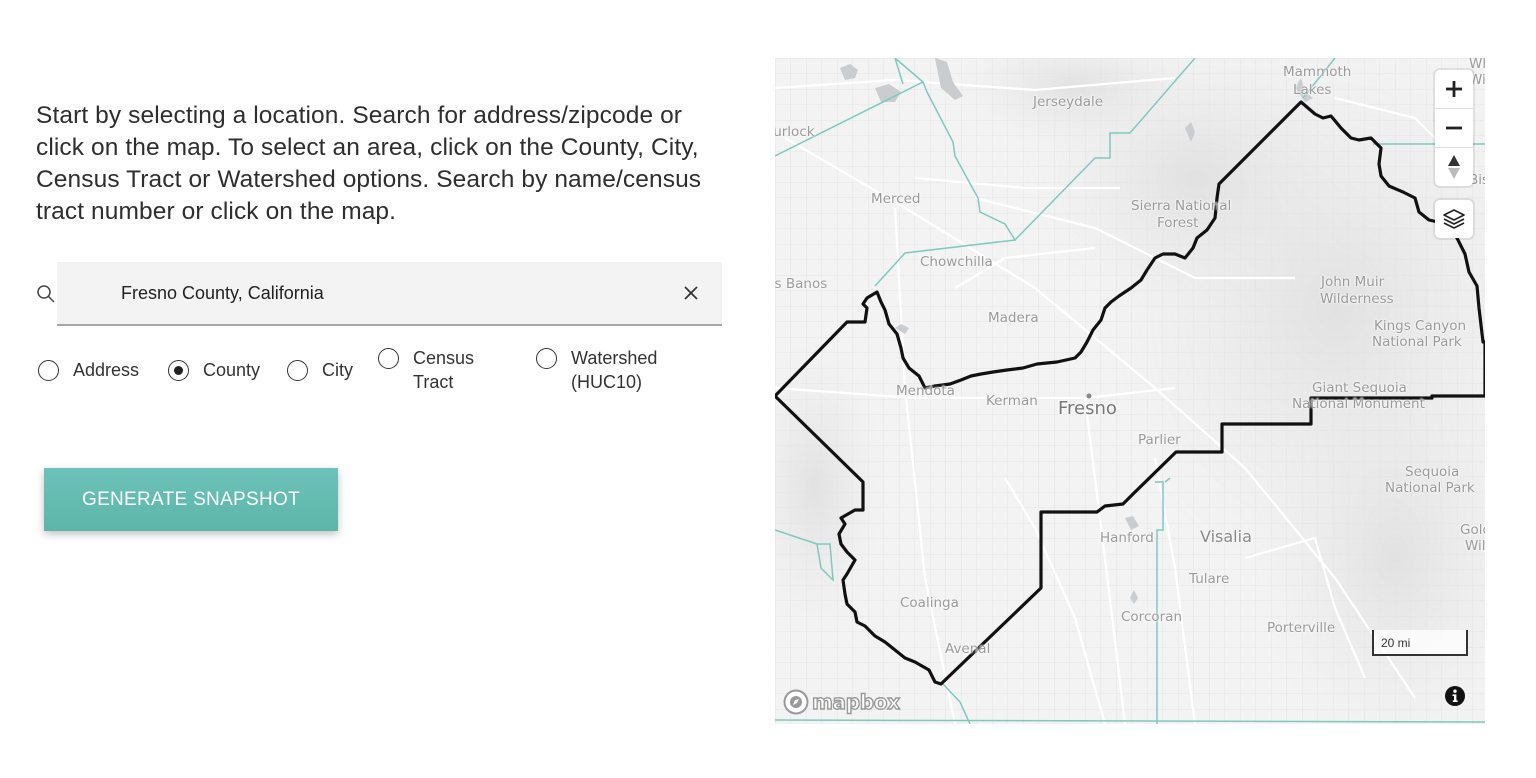  Describe the element at coordinates (1358, 404) in the screenshot. I see `map-label: National Monument` at that location.